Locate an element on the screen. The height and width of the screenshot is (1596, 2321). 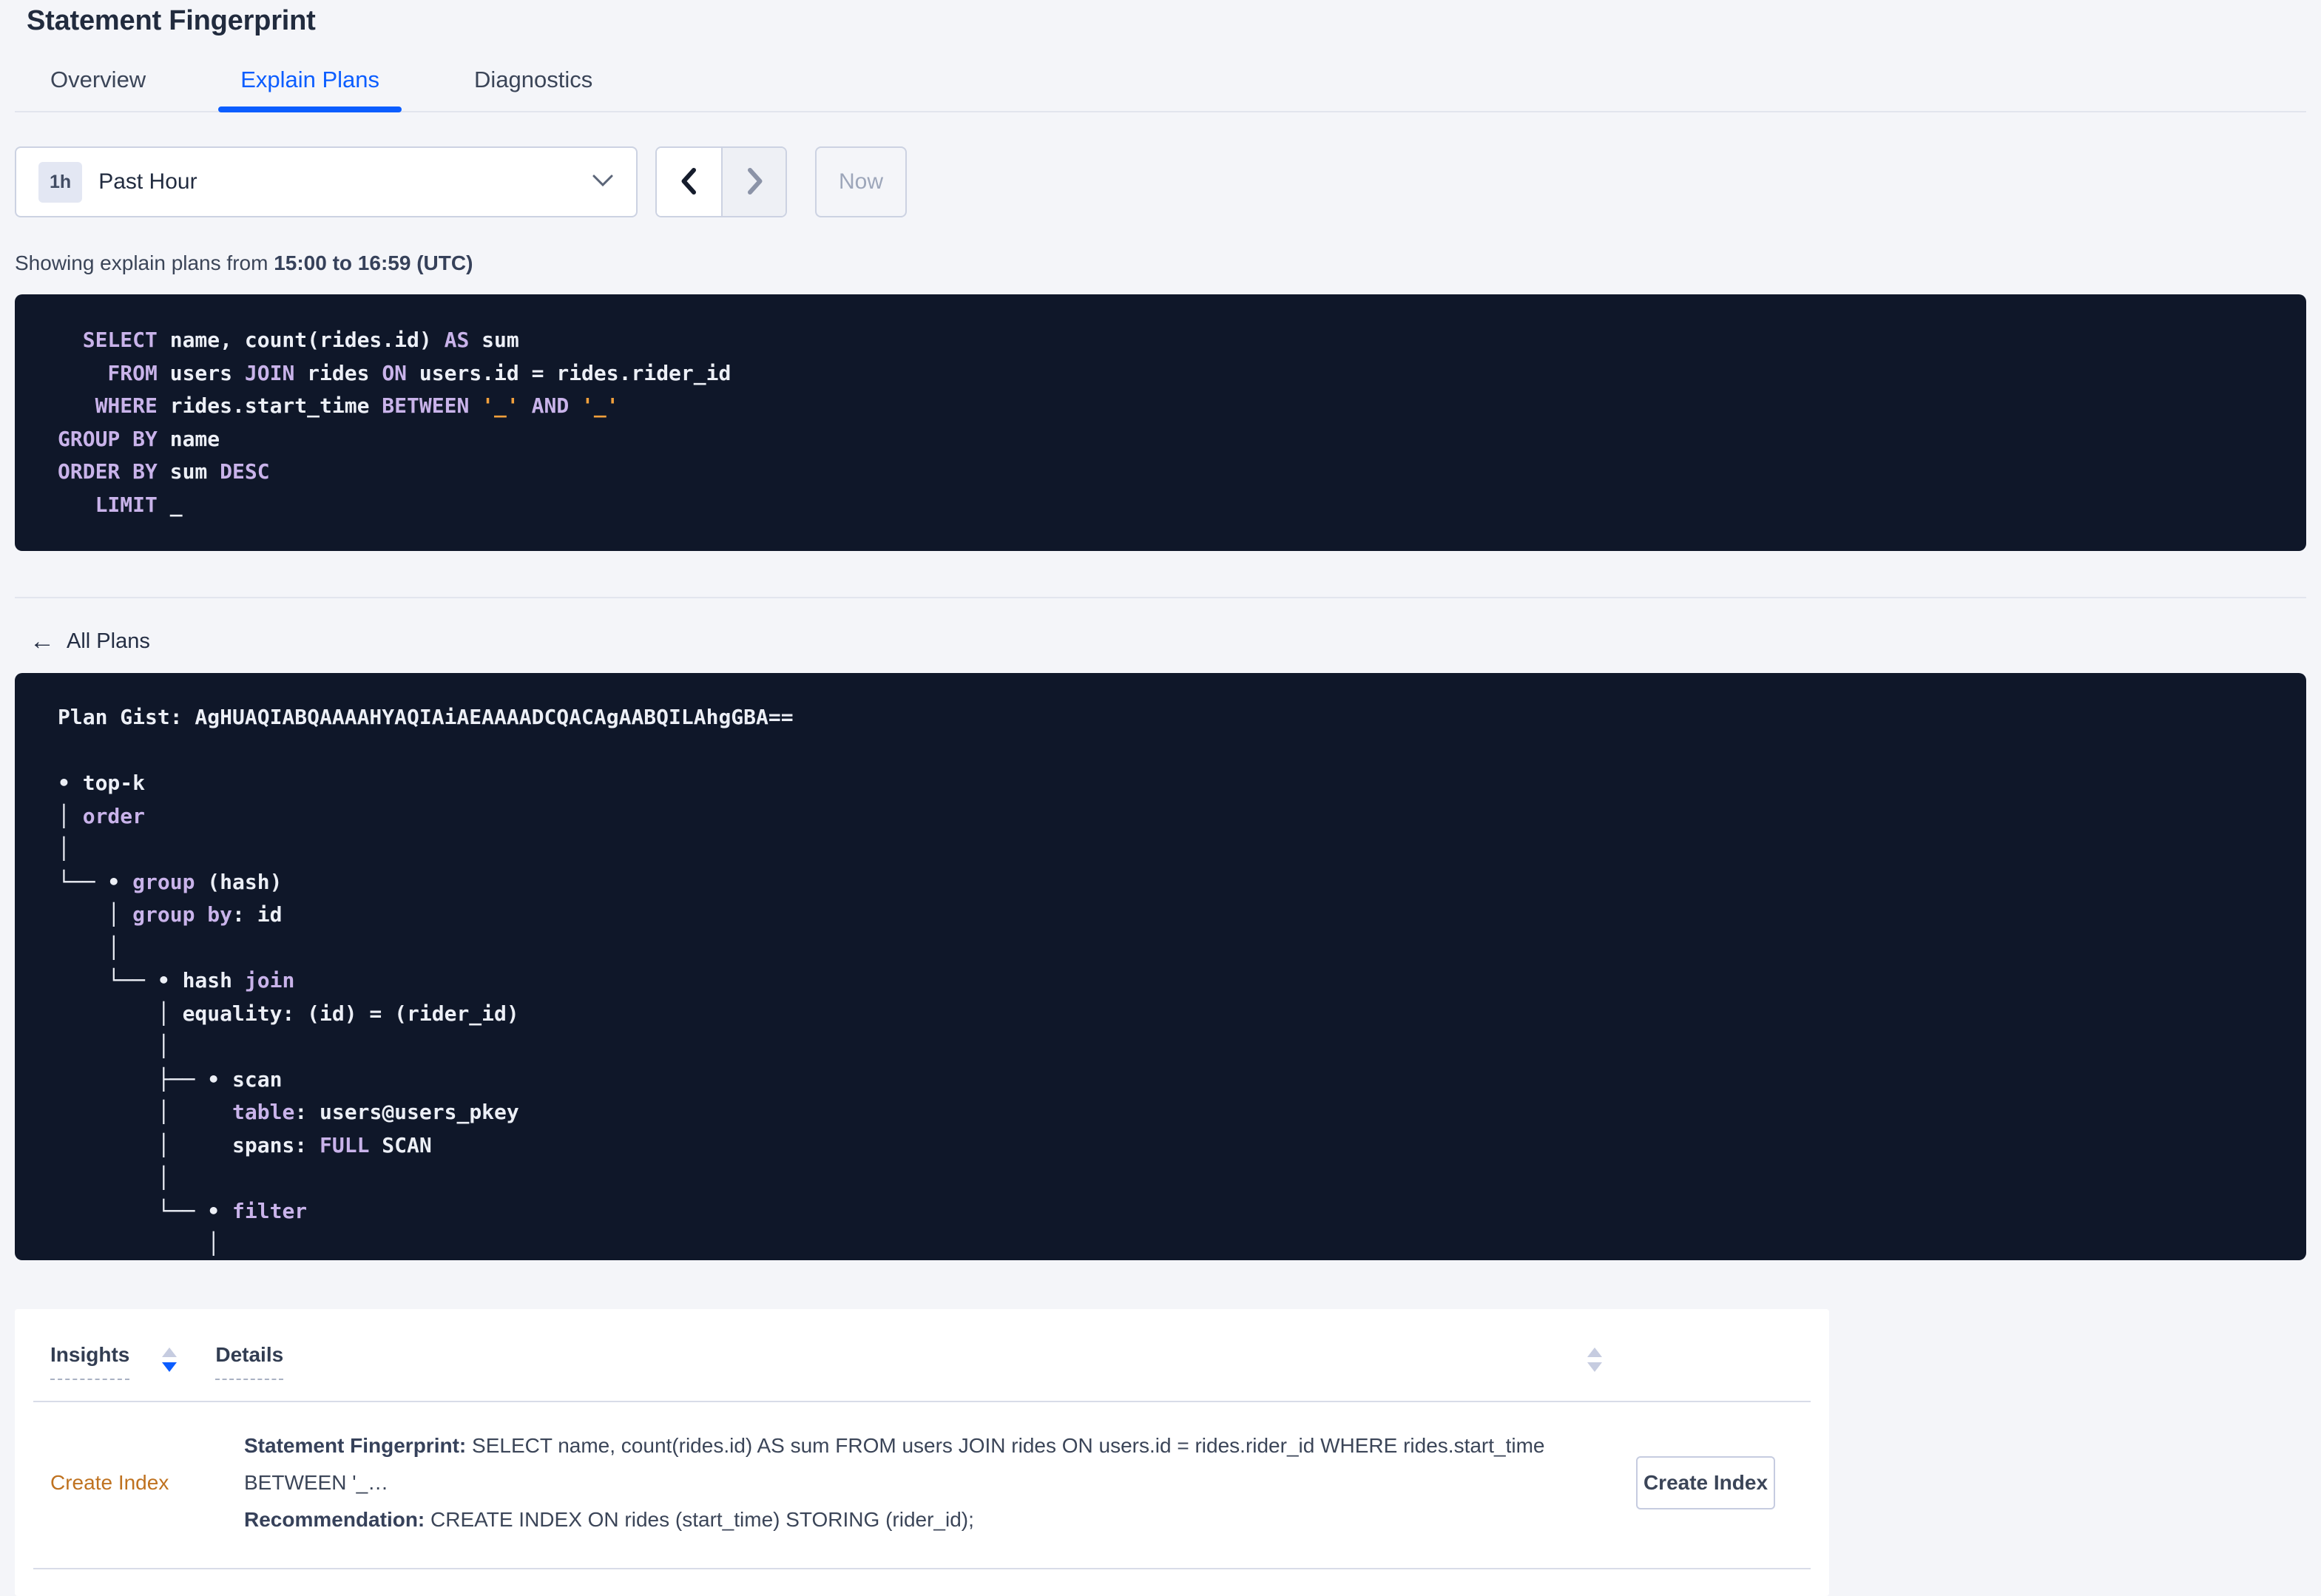
code-line: │ order is located at coordinates (102, 815).